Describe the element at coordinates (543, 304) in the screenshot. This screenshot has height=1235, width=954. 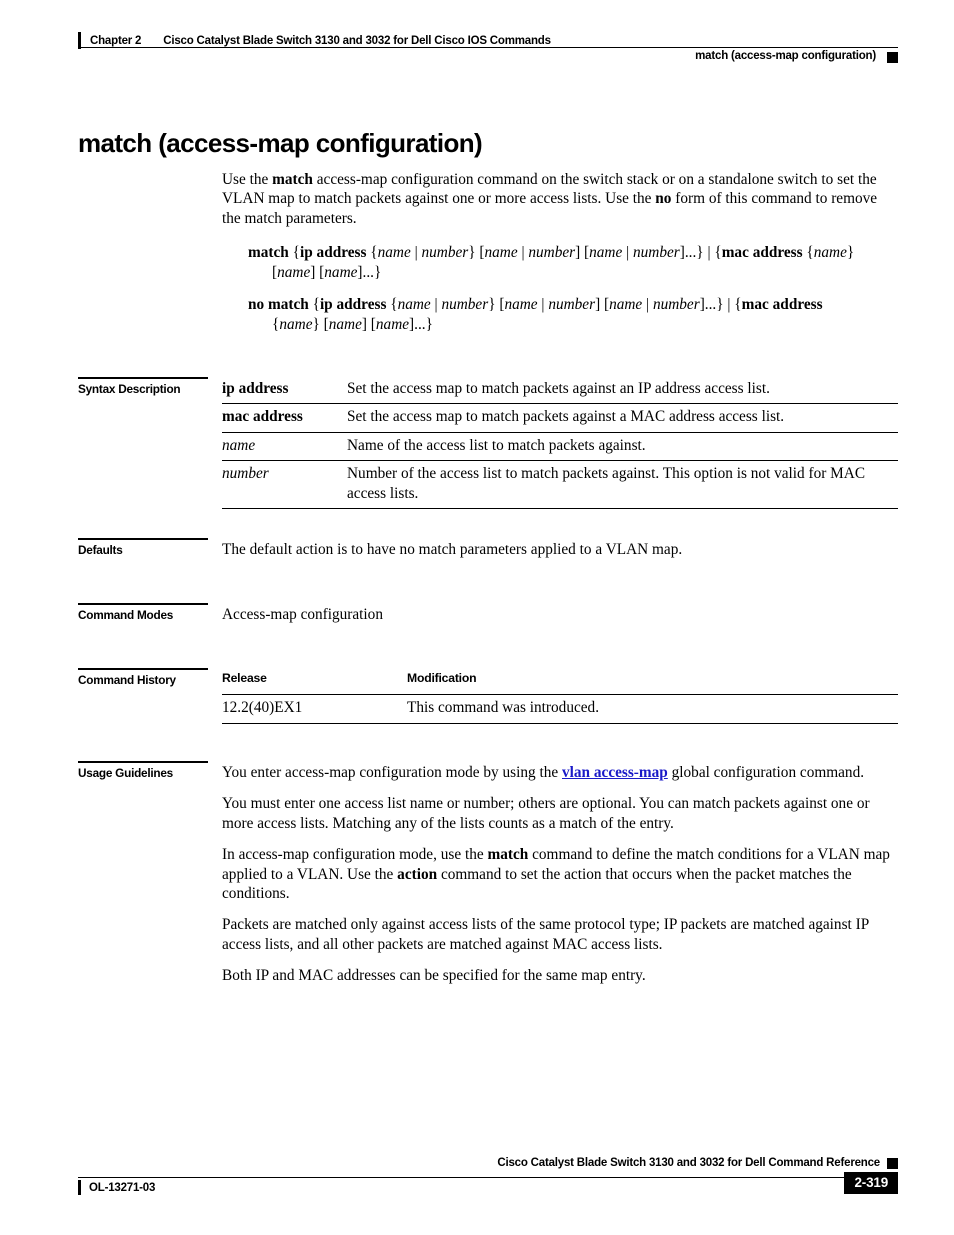
I see `syntax2-t5: |` at that location.